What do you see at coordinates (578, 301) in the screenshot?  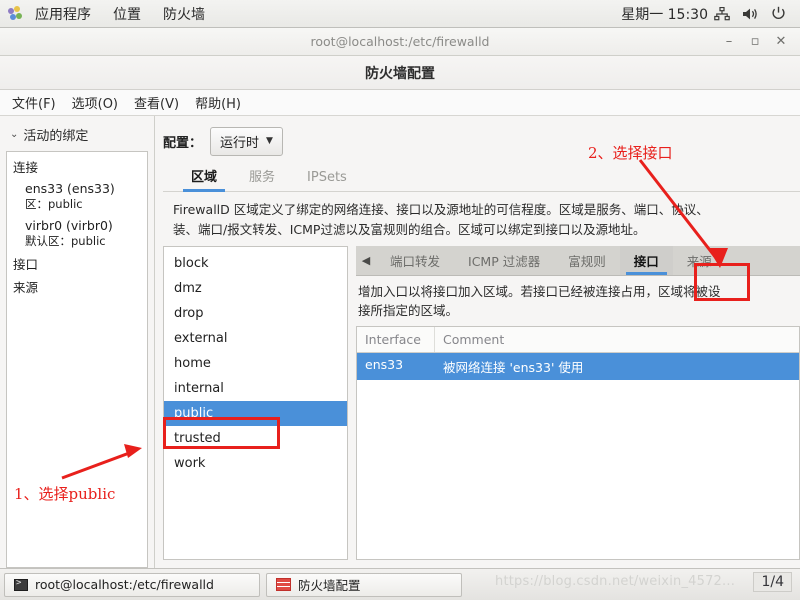 I see `interfaces-description: 增加入口以将接口加入区域。若接口已经被连接占用，区域将被设 接所指定的区域。` at bounding box center [578, 301].